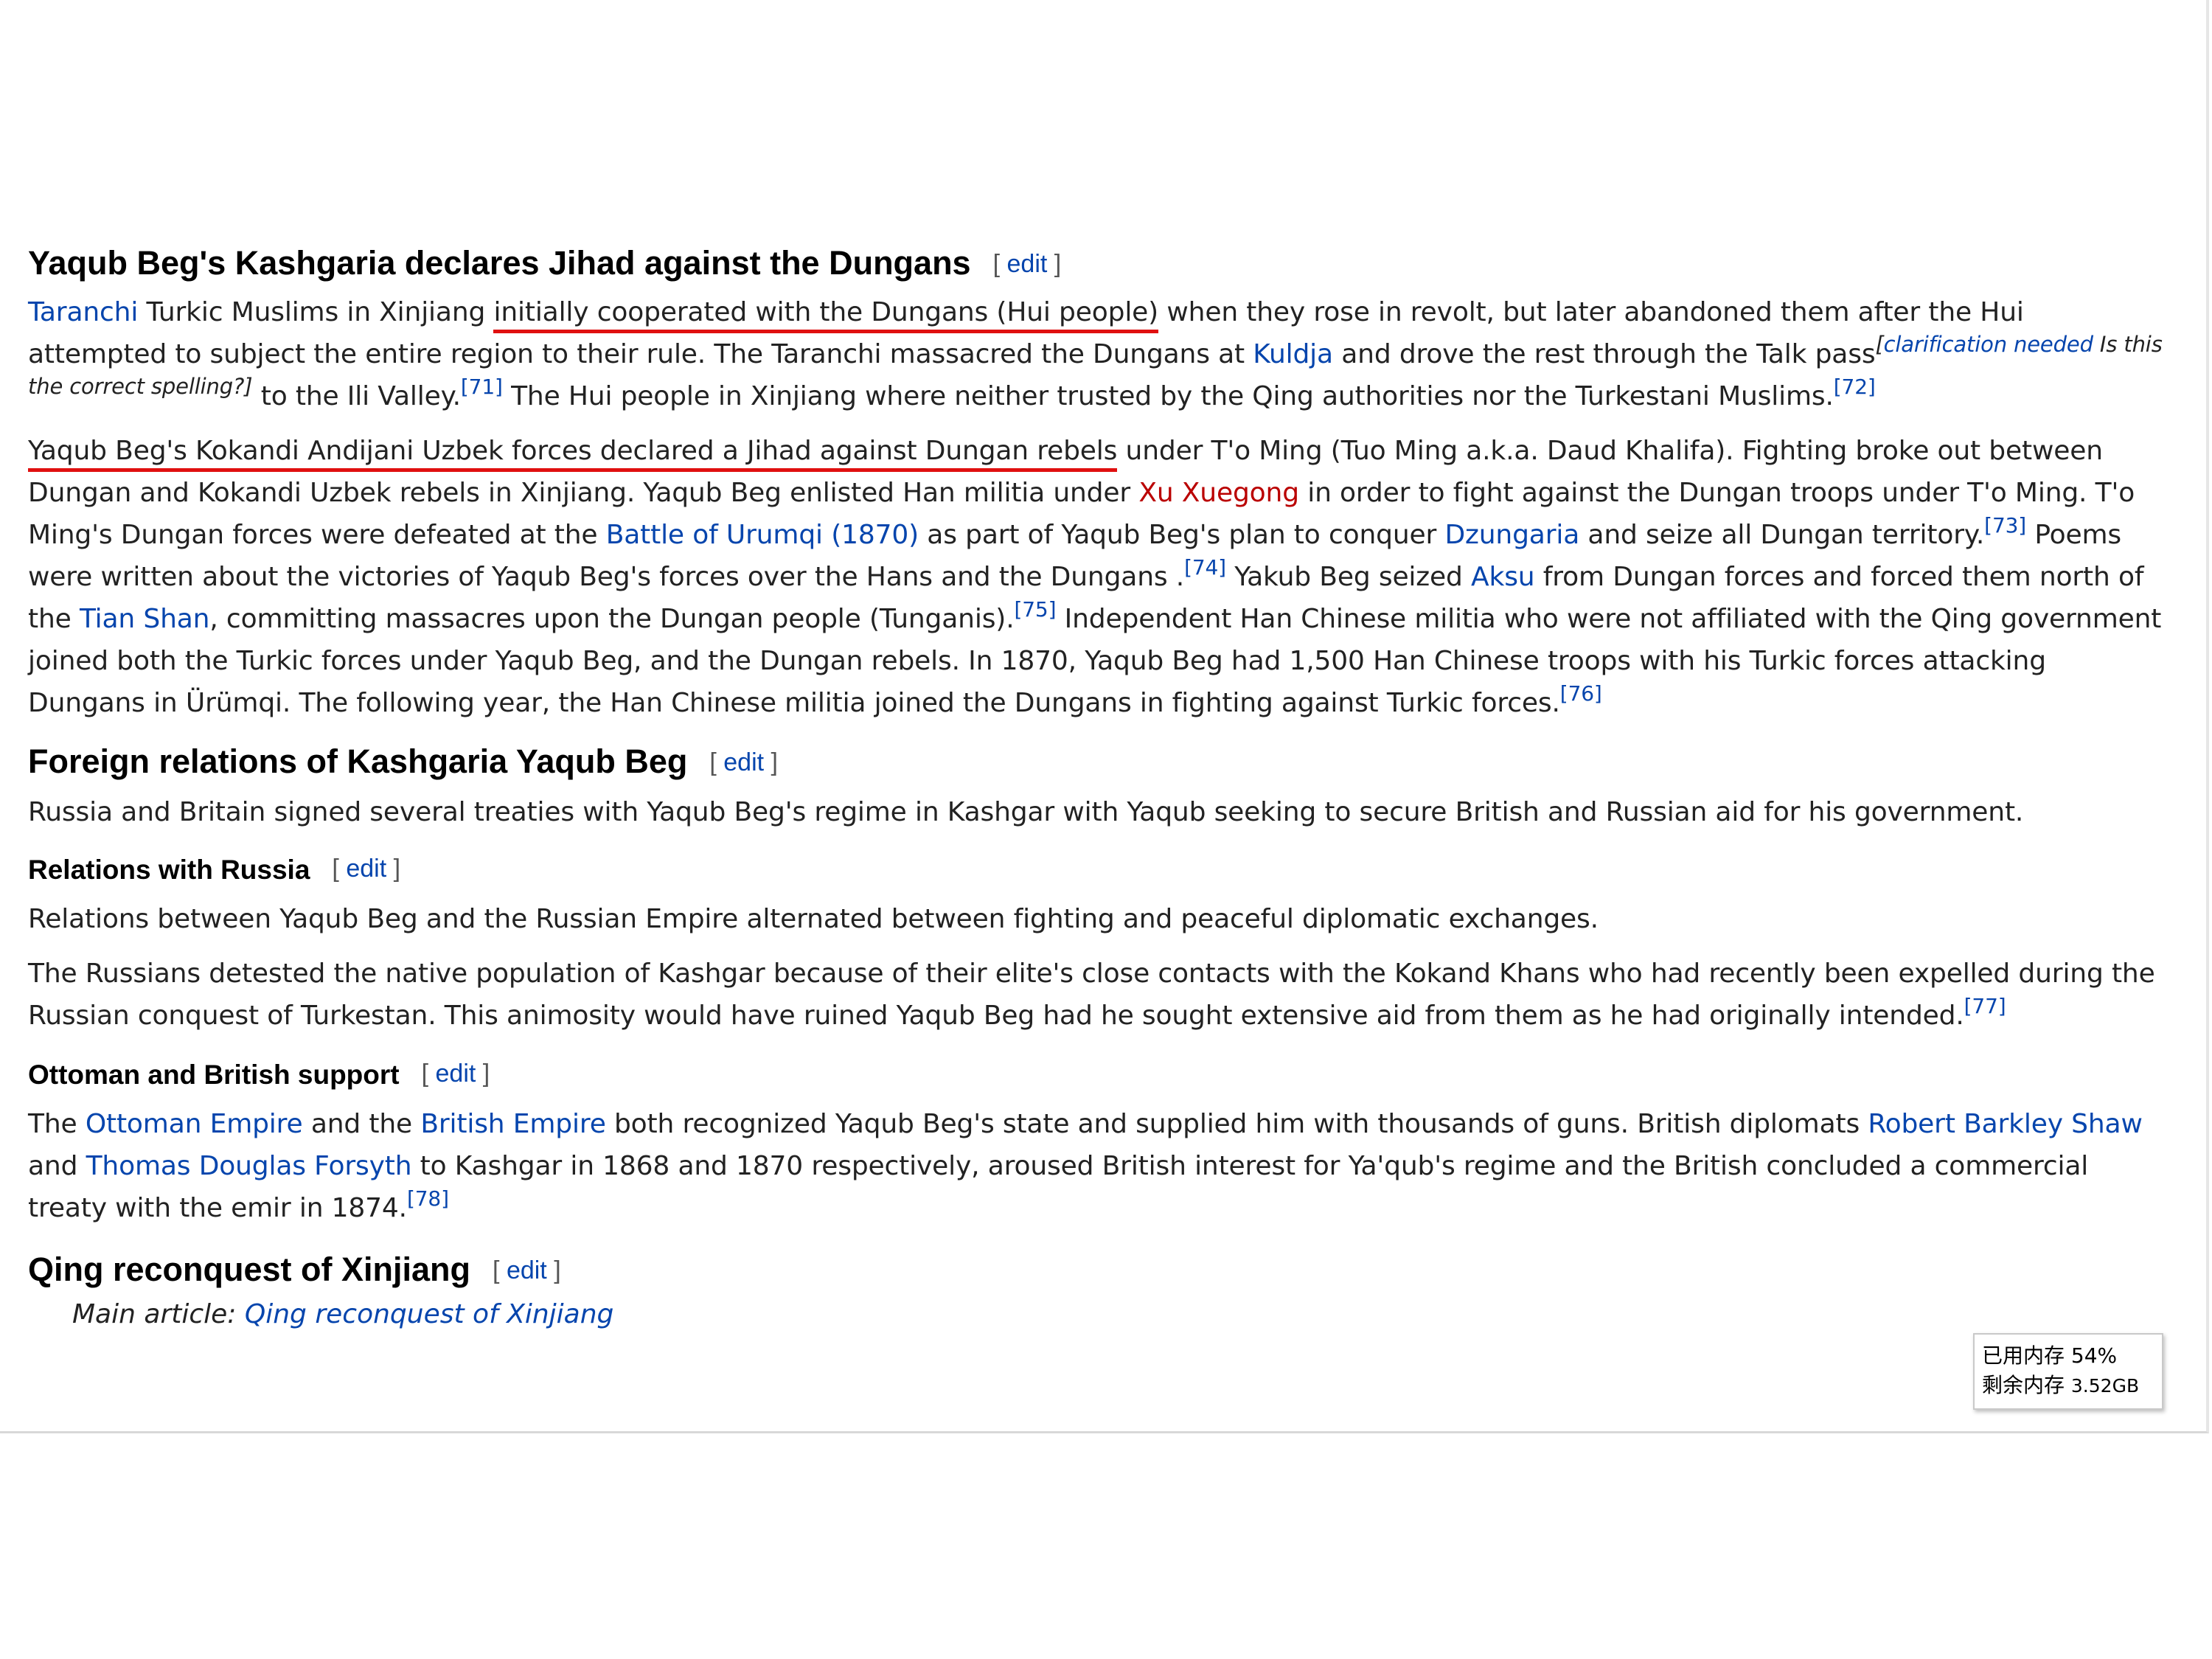 The width and height of the screenshot is (2212, 1659). What do you see at coordinates (1782, 535) in the screenshot?
I see `text: and seize all Dungan territory.` at bounding box center [1782, 535].